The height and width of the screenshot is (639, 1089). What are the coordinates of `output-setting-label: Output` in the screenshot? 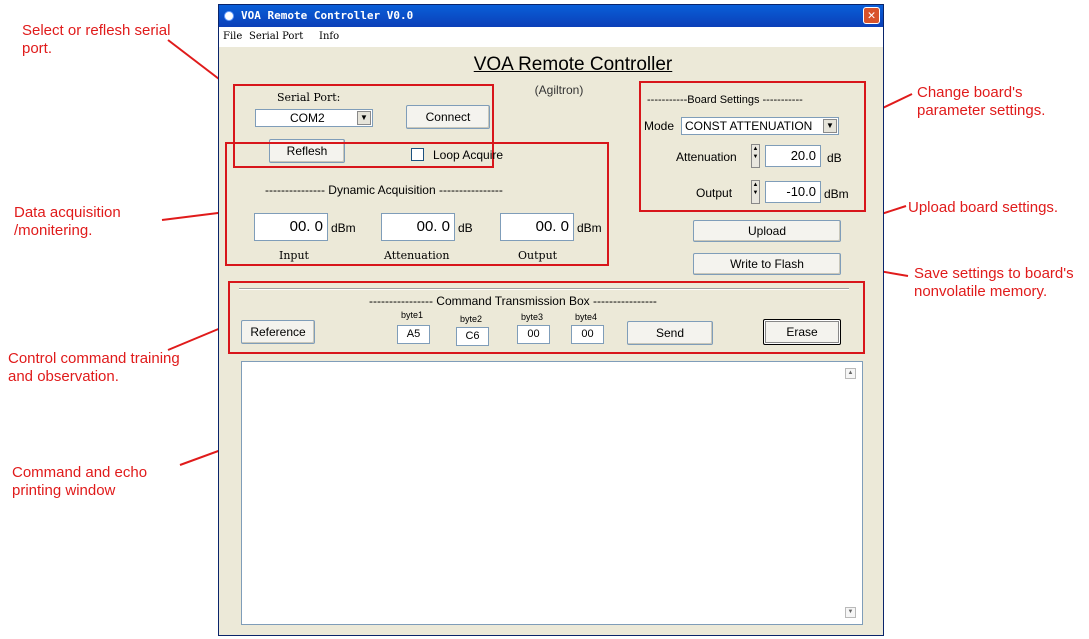 It's located at (714, 193).